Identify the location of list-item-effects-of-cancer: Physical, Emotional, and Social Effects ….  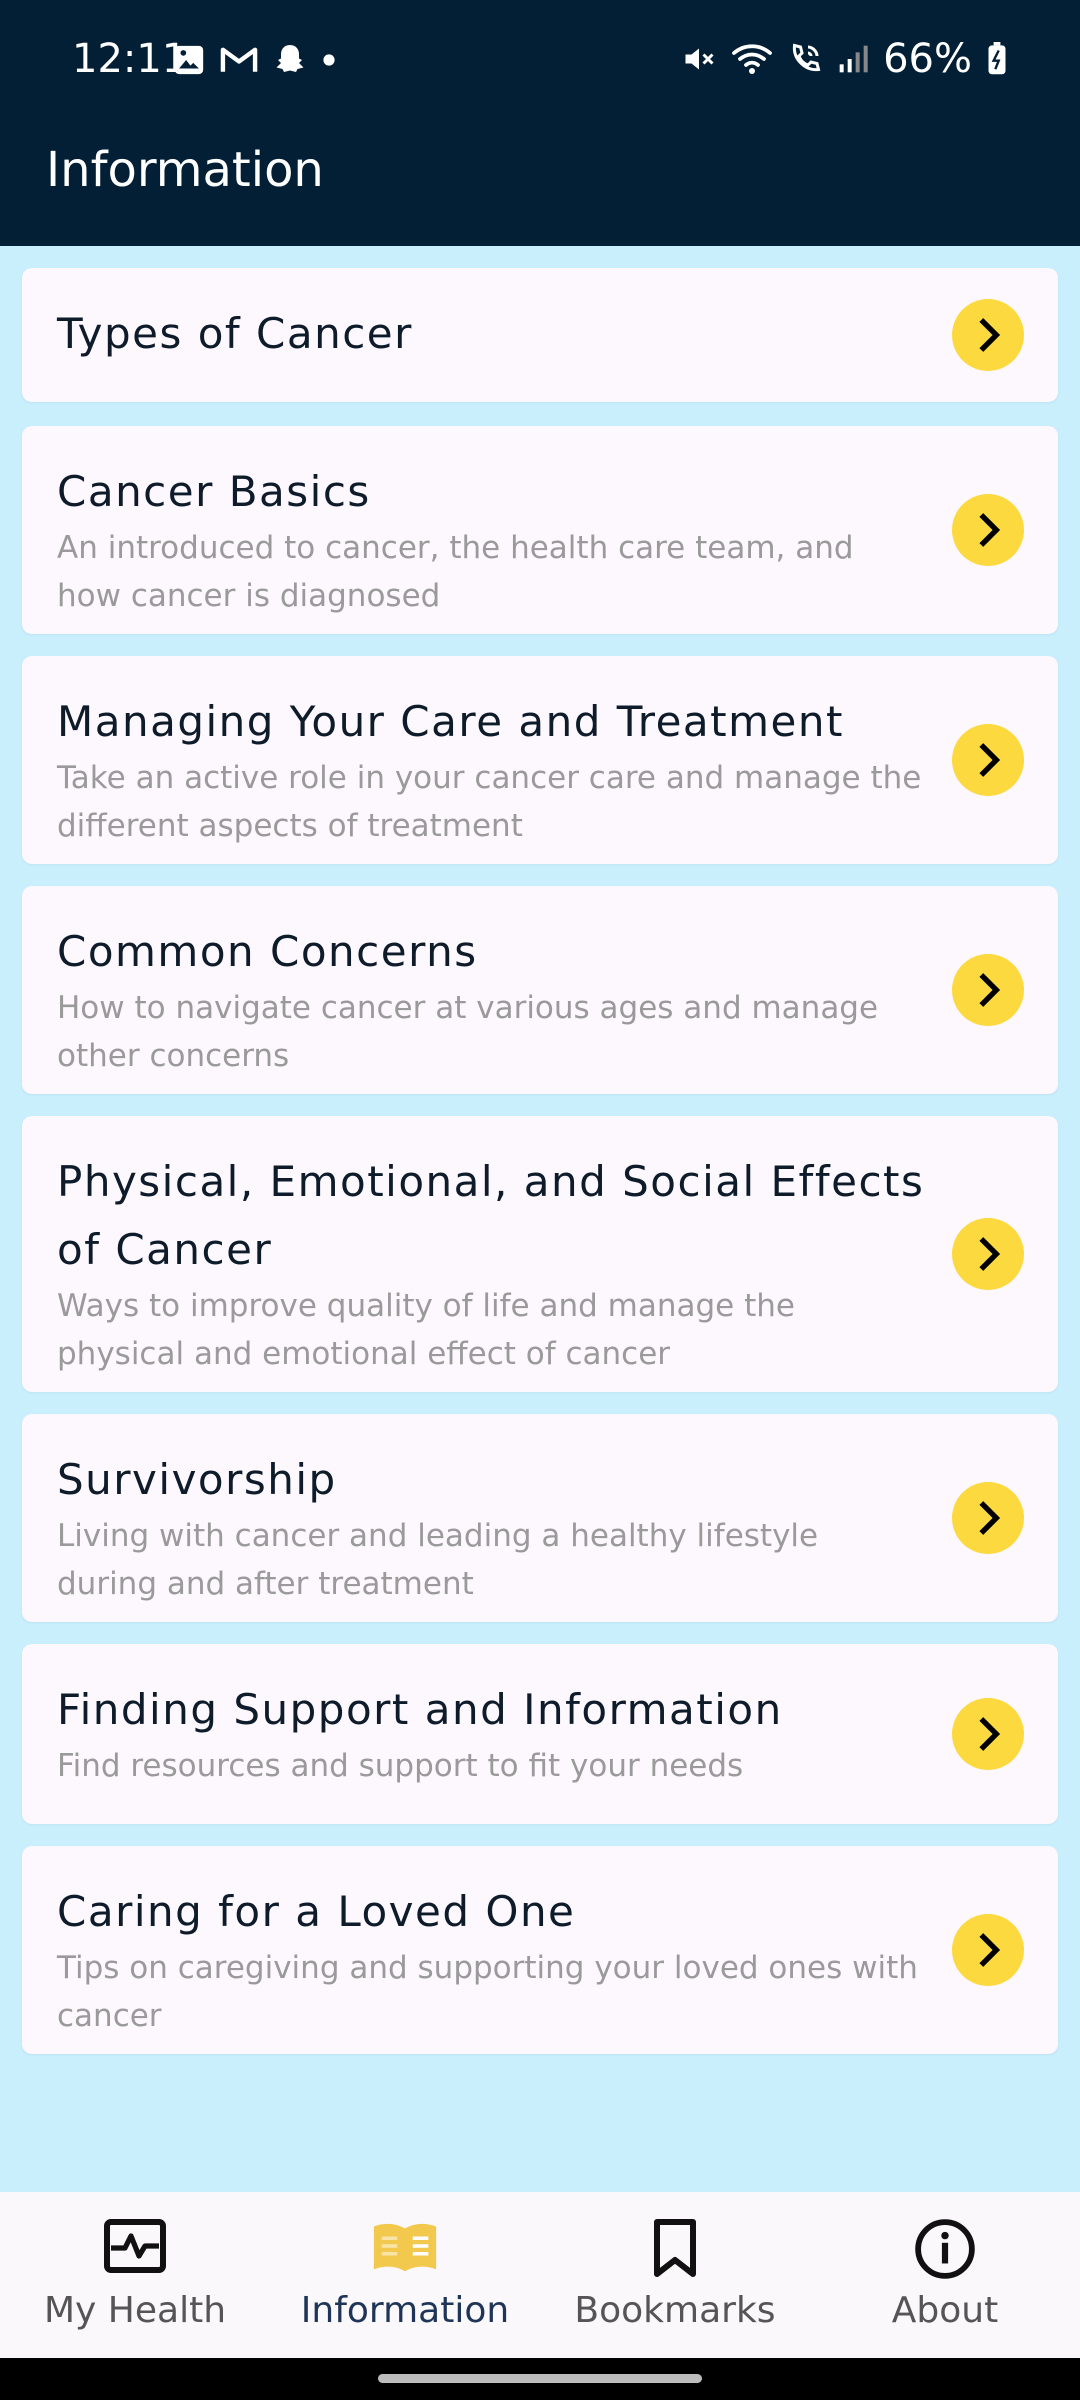
(540, 1254).